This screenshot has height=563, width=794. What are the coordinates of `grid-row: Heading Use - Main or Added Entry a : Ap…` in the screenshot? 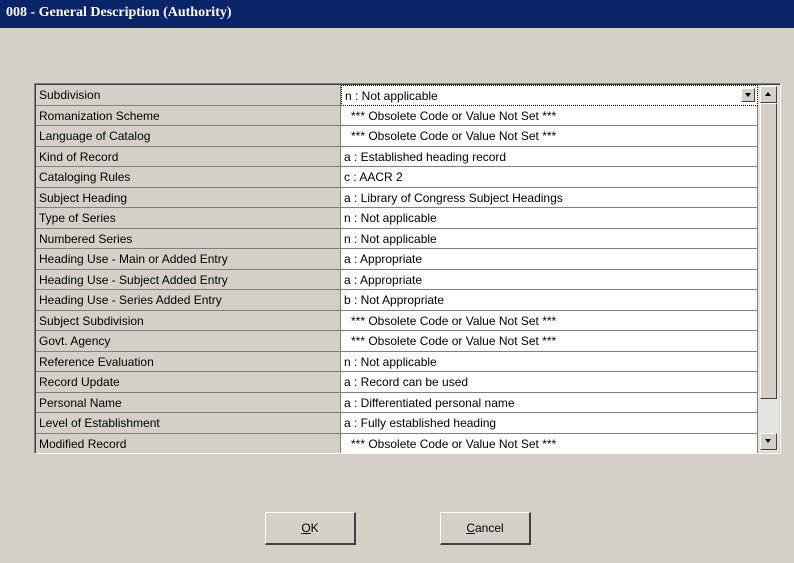 It's located at (397, 259).